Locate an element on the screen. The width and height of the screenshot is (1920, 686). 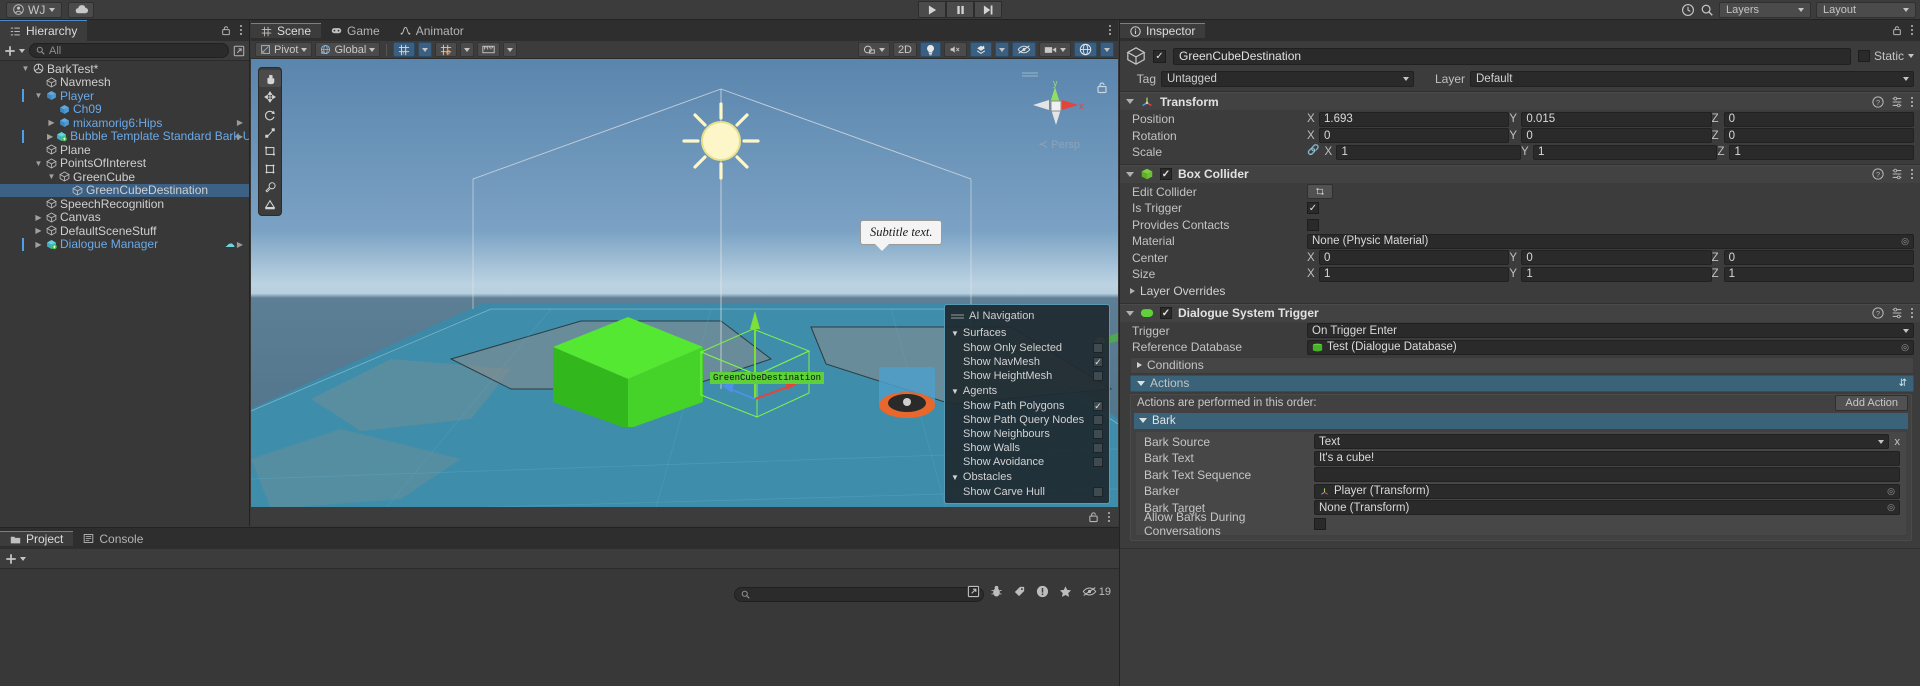
position-y-field: Y 0.015 is located at coordinates (1610, 119).